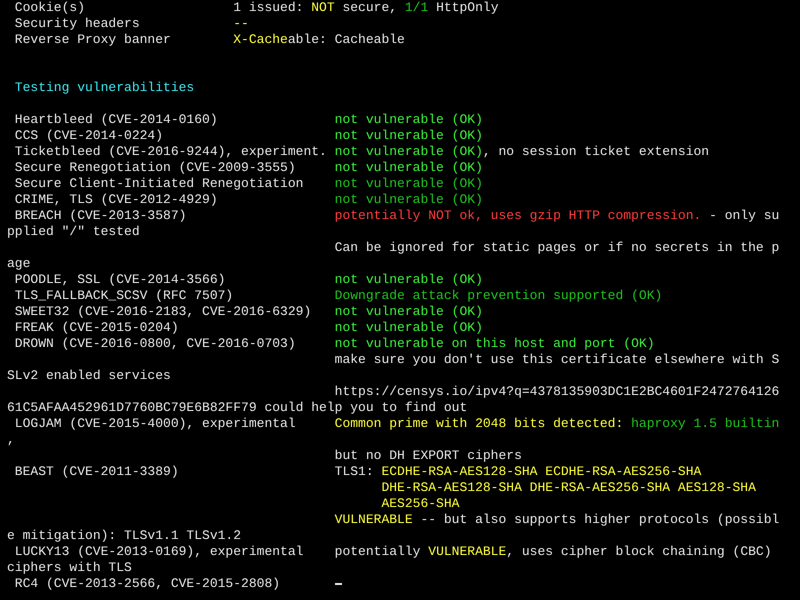 The width and height of the screenshot is (800, 600). What do you see at coordinates (498, 296) in the screenshot?
I see `output-text: Downgrade attack prevention supported (OK)` at bounding box center [498, 296].